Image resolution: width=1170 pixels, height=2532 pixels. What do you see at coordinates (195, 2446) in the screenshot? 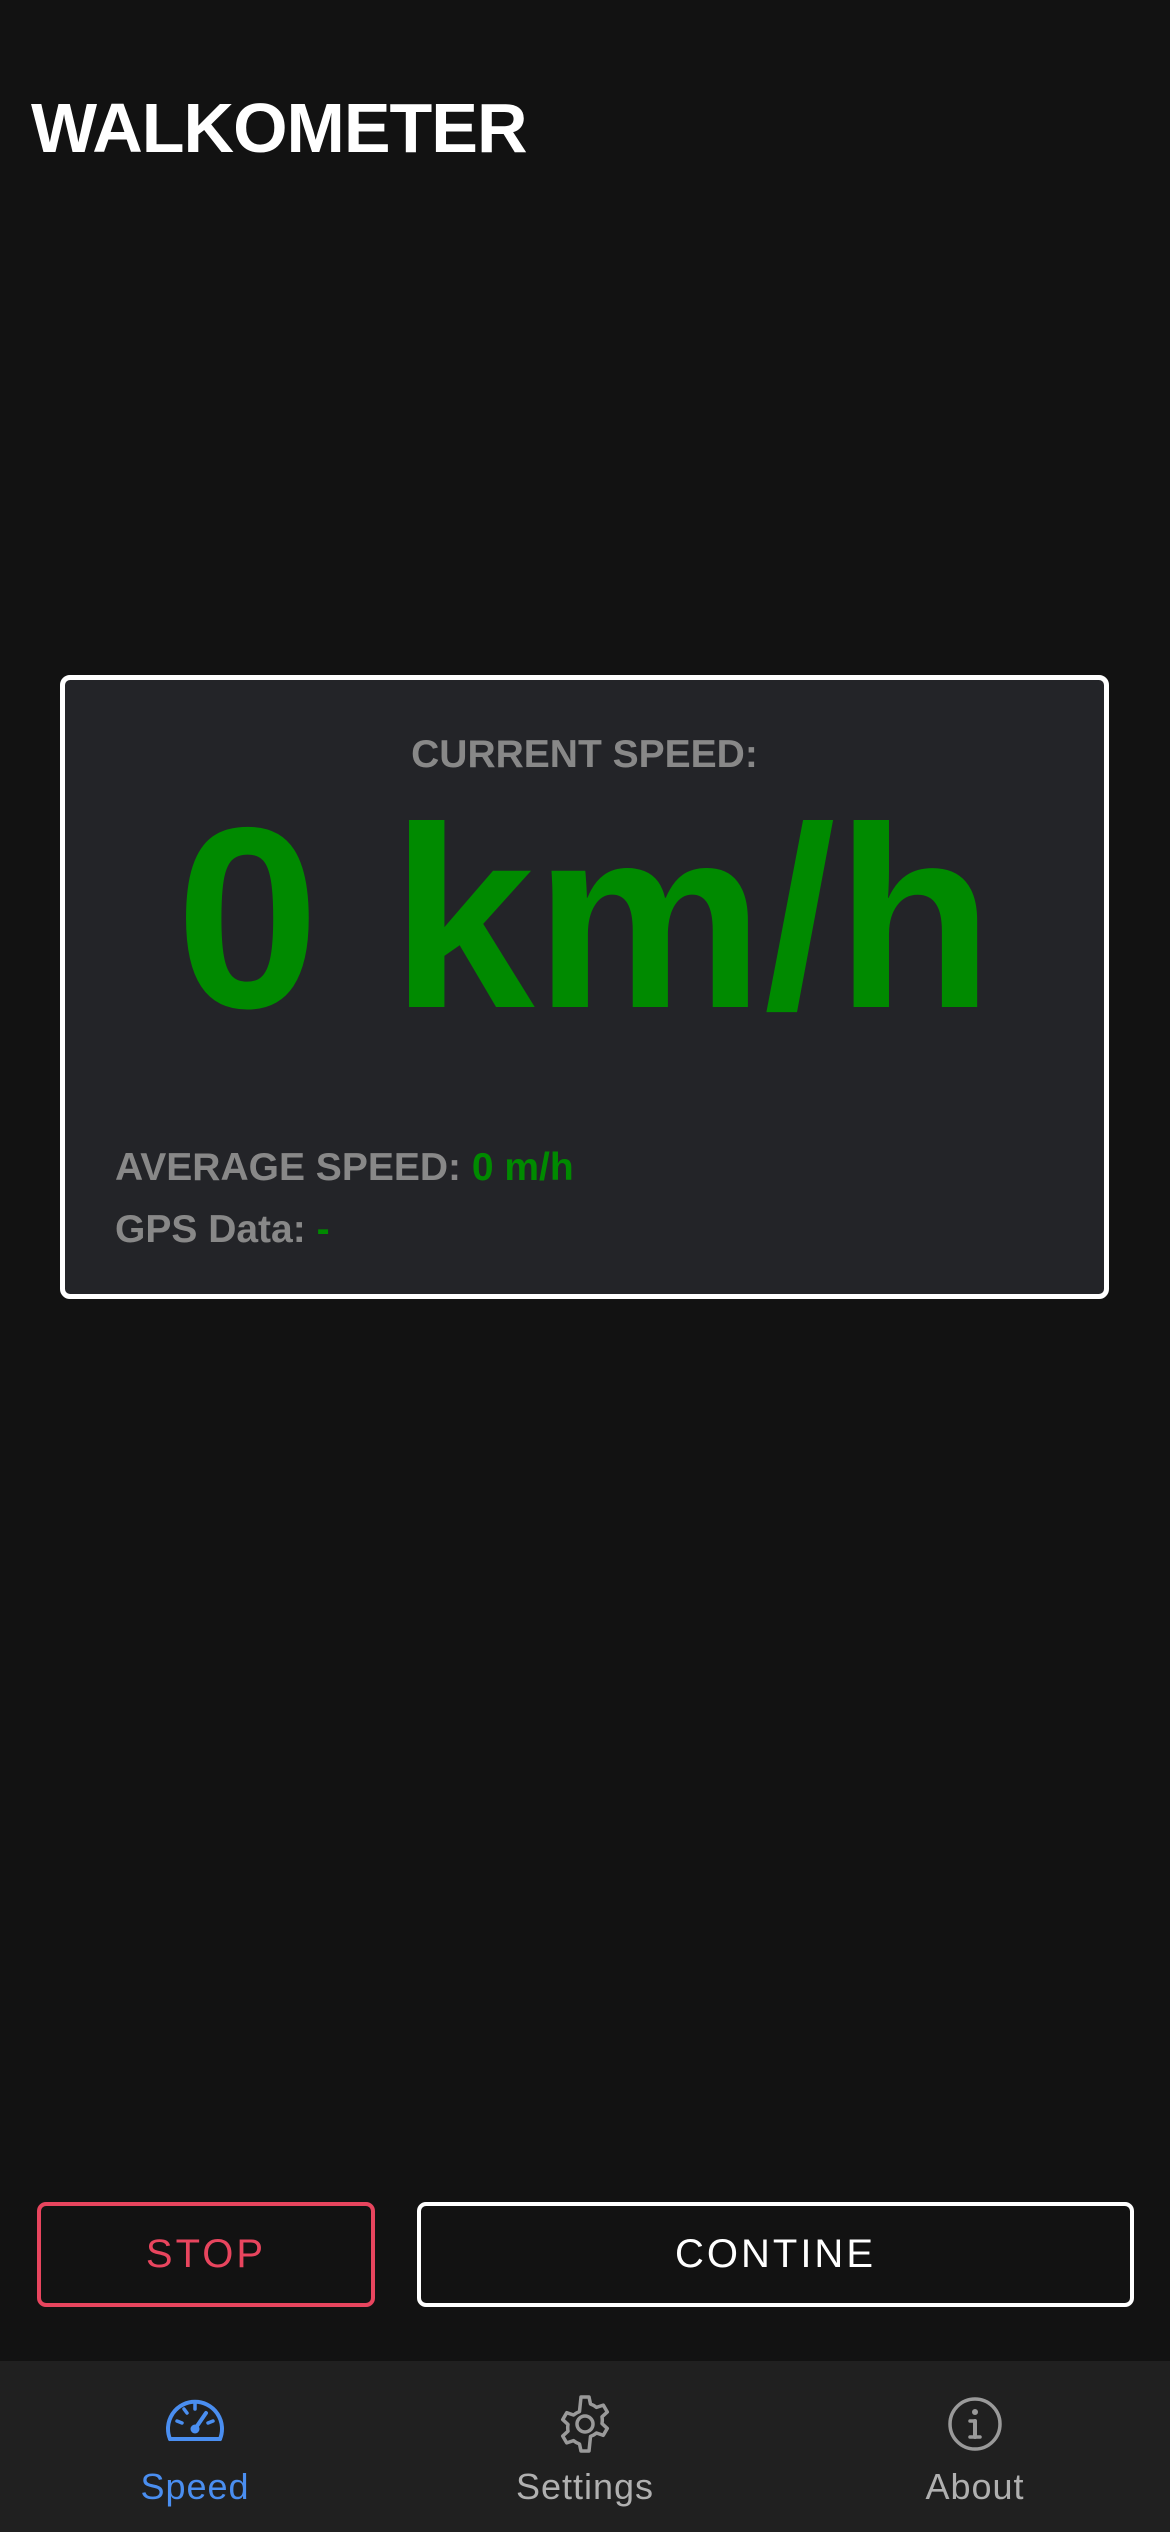
I see `tab-speed: Speed` at bounding box center [195, 2446].